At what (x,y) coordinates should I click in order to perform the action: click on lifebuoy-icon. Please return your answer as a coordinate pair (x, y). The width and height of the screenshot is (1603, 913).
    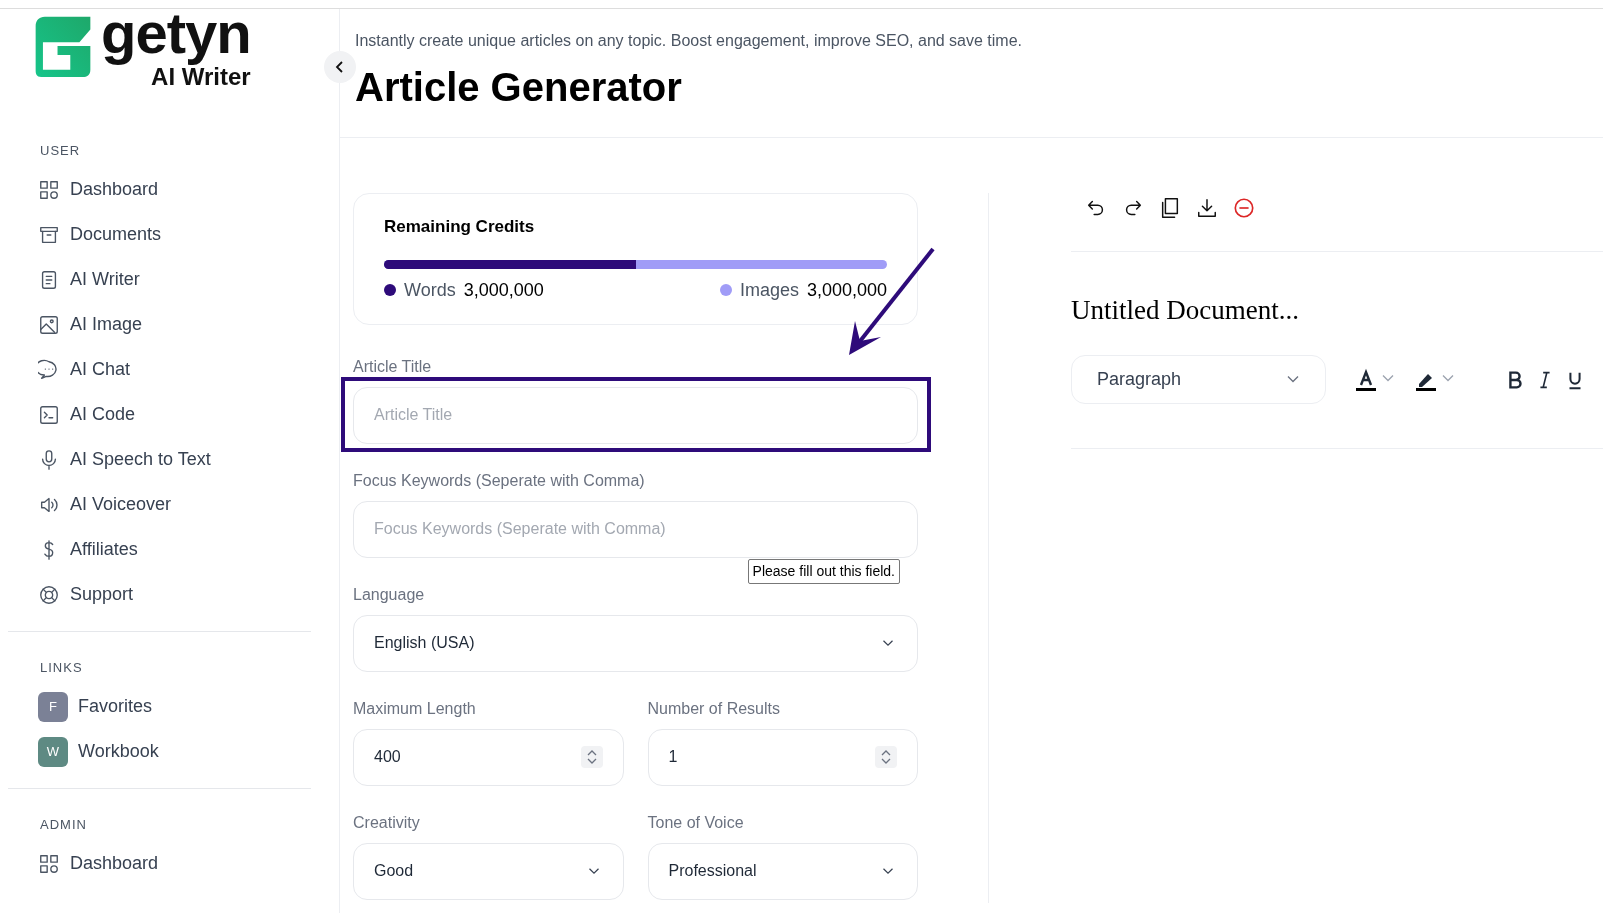
    Looking at the image, I should click on (49, 594).